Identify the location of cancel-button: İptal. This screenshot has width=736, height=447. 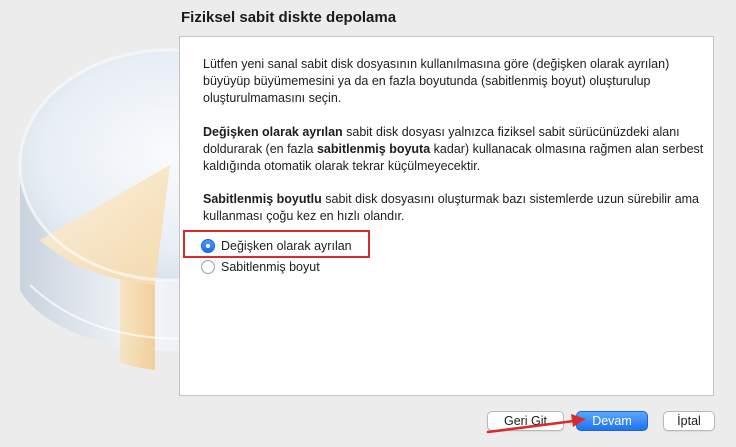
(689, 421).